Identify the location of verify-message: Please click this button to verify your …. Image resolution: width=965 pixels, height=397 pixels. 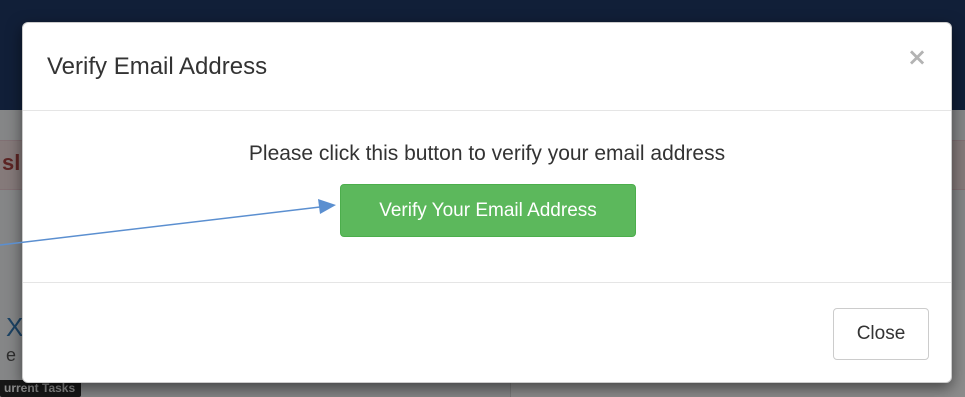
(487, 153).